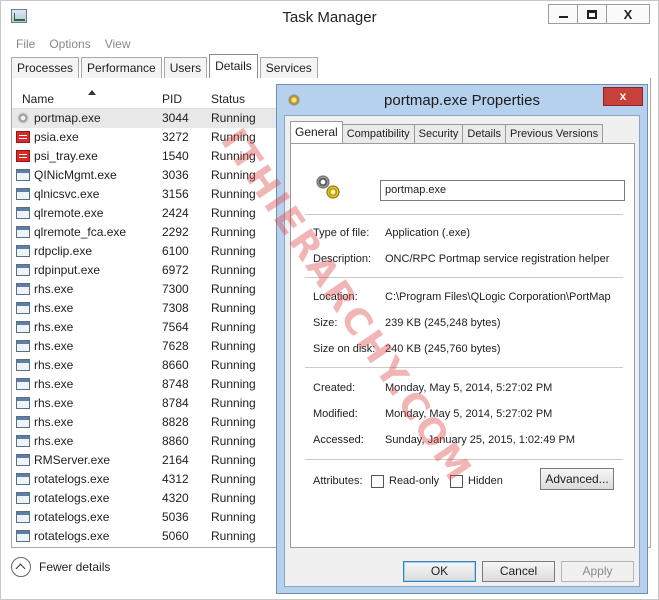  What do you see at coordinates (23, 137) in the screenshot?
I see `red-app-icon` at bounding box center [23, 137].